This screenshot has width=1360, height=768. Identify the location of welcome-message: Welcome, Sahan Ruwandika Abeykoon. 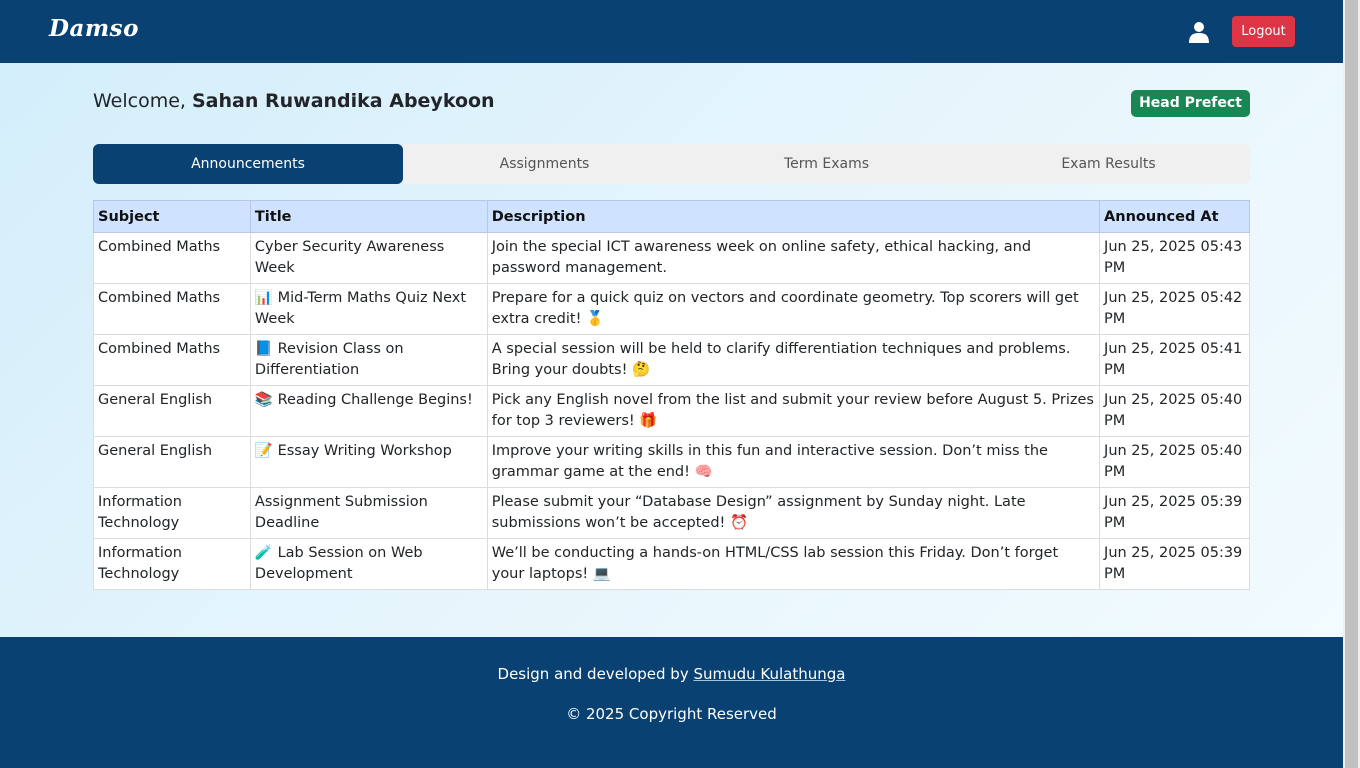
(294, 101).